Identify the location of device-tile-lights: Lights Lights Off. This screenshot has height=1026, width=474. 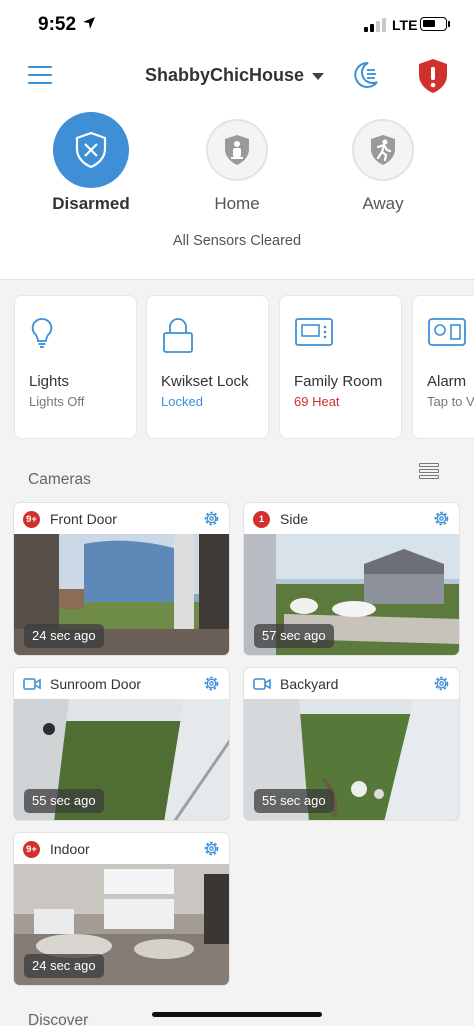
(75, 367).